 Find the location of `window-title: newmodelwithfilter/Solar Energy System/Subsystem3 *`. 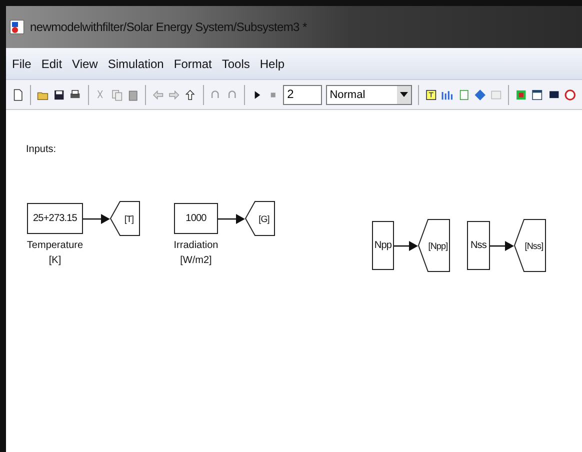

window-title: newmodelwithfilter/Solar Energy System/Subsystem3 * is located at coordinates (168, 27).